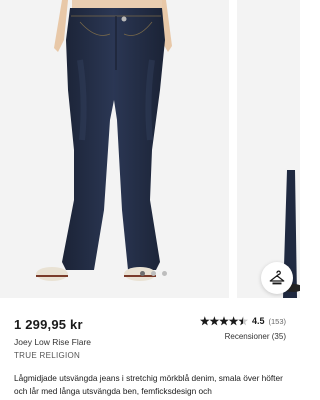 The height and width of the screenshot is (400, 320). I want to click on slide-gap, so click(233, 149).